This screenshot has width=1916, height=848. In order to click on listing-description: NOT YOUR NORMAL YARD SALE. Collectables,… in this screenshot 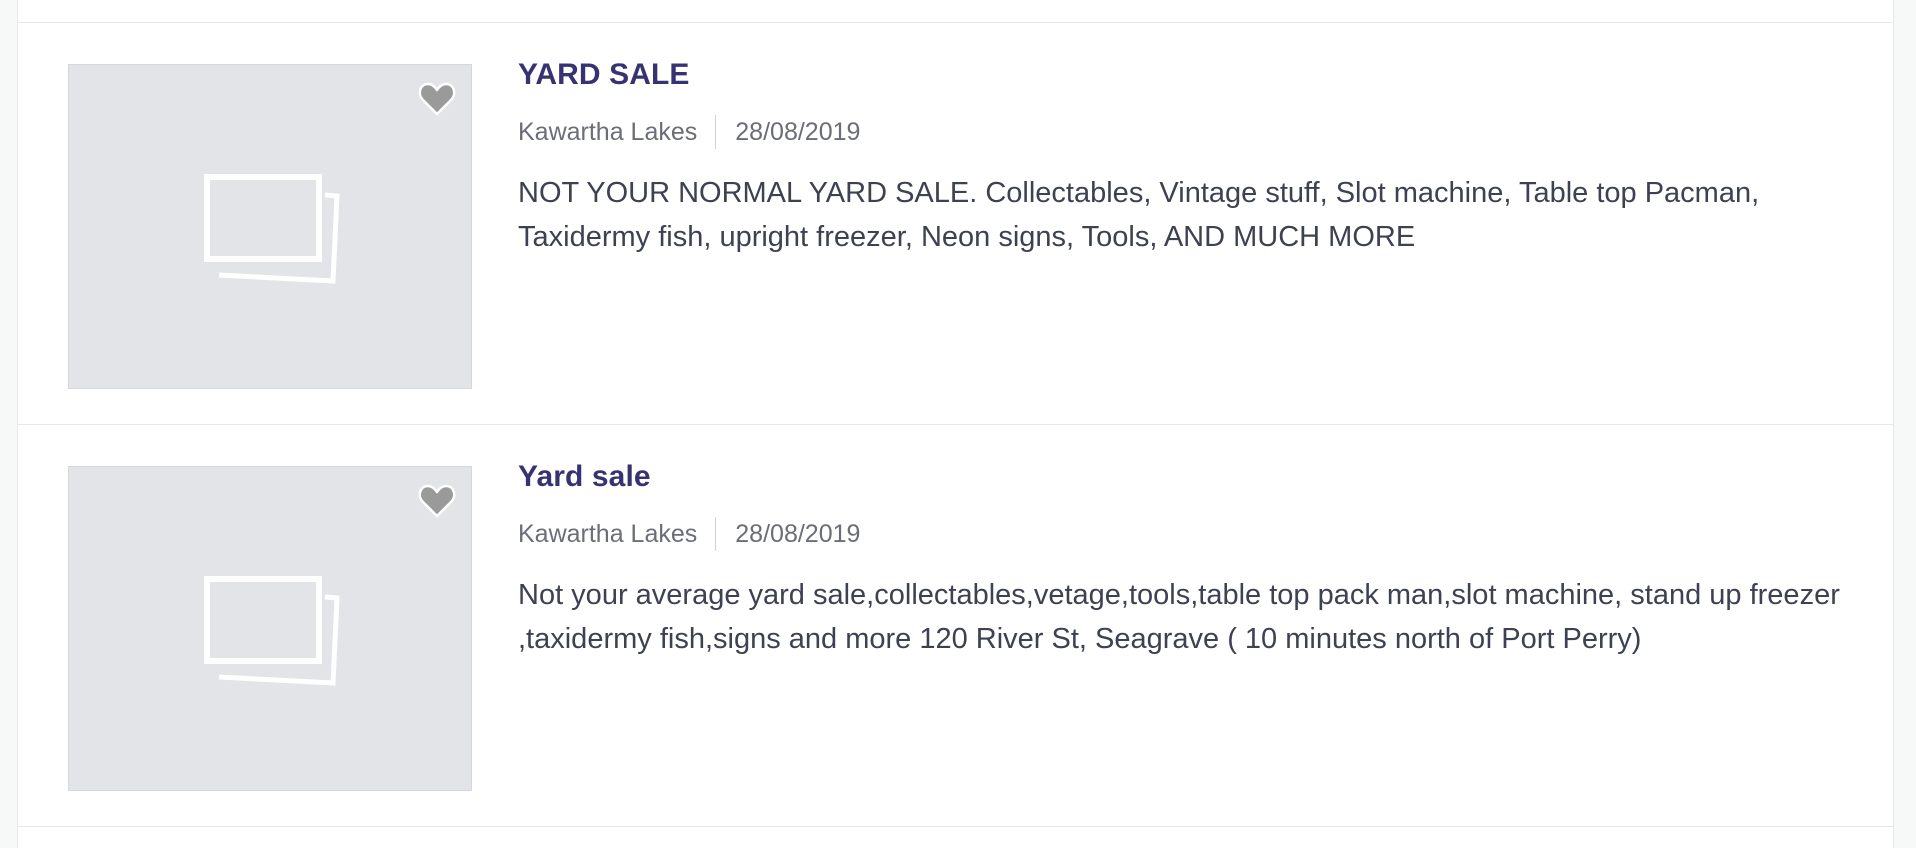, I will do `click(1139, 215)`.